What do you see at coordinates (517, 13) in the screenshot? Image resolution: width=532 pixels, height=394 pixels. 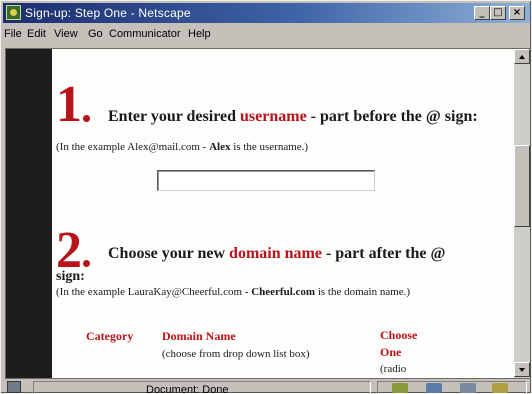 I see `close-button: ×` at bounding box center [517, 13].